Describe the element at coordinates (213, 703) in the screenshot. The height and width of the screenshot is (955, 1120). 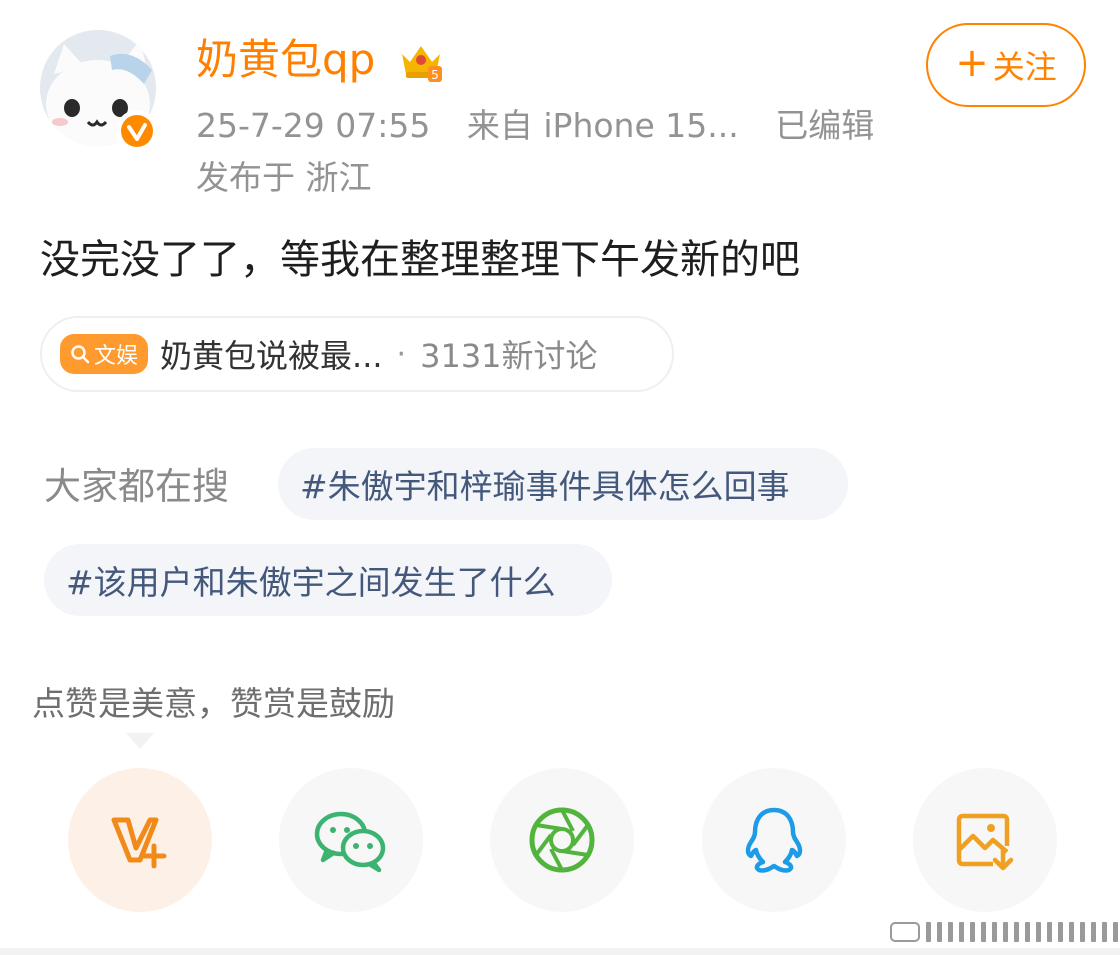
I see `reward-hint: 点赞是美意，赞赏是鼓励` at that location.